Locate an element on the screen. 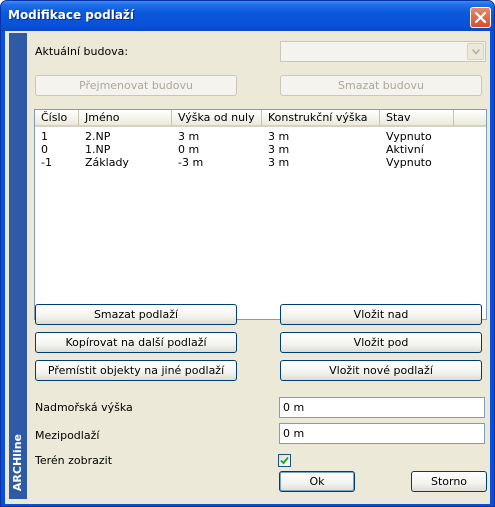 The image size is (495, 507). altitude-label: Nadmořská výška is located at coordinates (84, 407).